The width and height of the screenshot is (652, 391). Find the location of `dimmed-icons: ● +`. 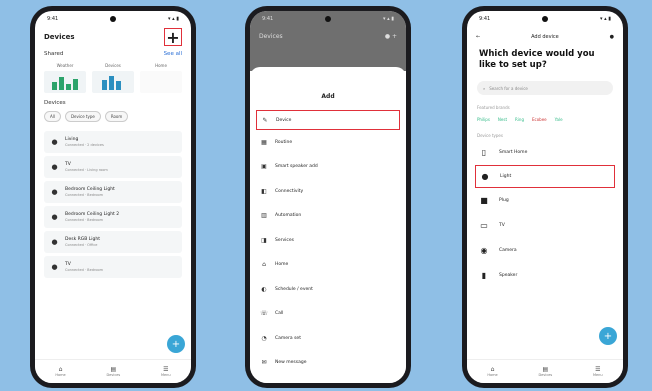

dimmed-icons: ● + is located at coordinates (390, 36).